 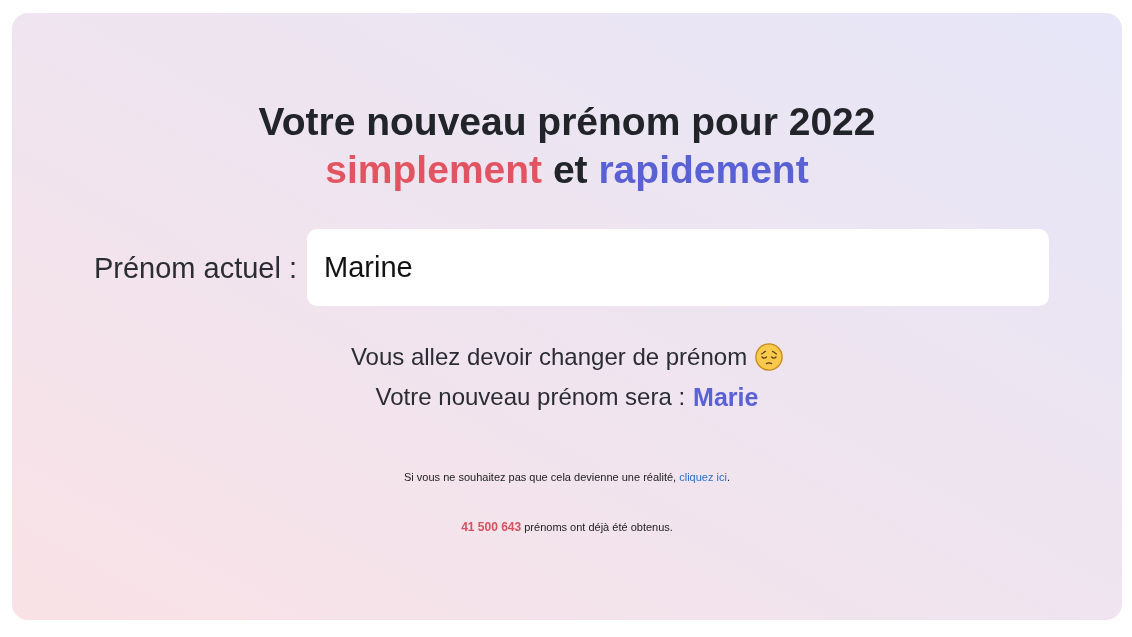 I want to click on pensive-face-icon, so click(x=769, y=357).